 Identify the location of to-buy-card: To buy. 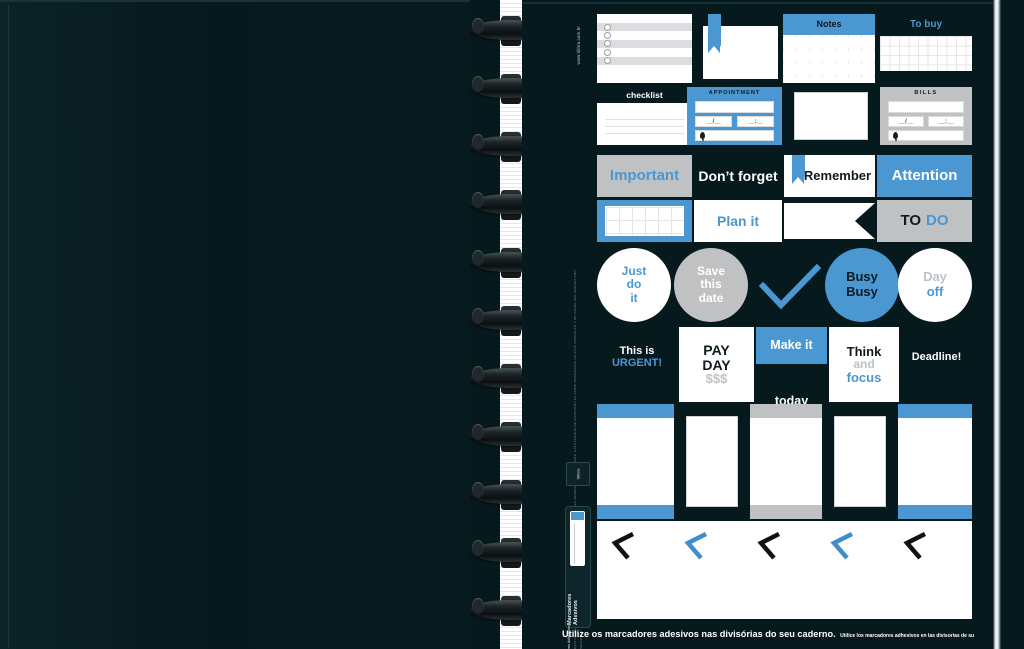
(926, 48).